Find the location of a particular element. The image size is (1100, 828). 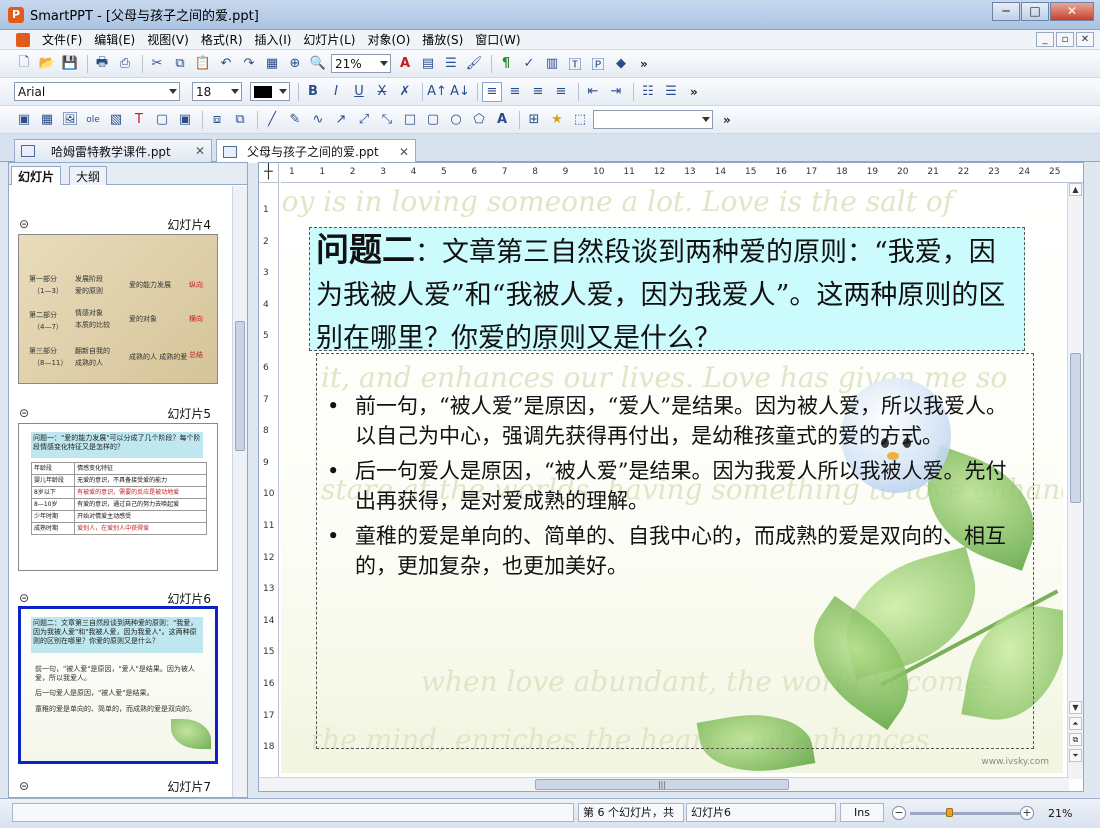

align-center-icon: ≡ is located at coordinates (515, 92).